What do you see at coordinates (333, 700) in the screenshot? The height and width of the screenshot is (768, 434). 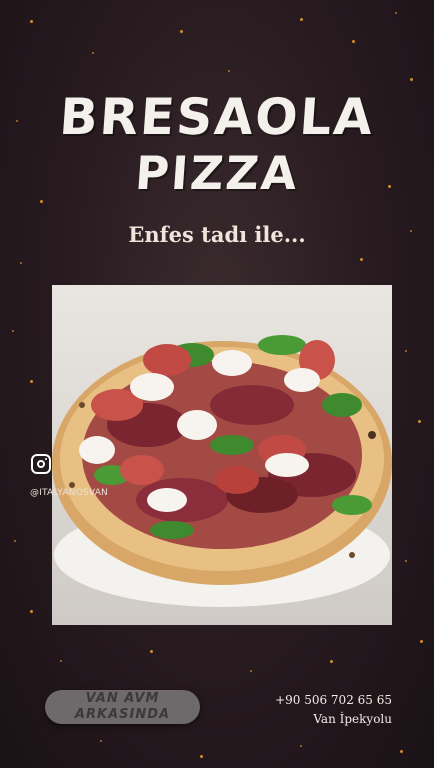 I see `phone-number: +90 506 702 65 65` at bounding box center [333, 700].